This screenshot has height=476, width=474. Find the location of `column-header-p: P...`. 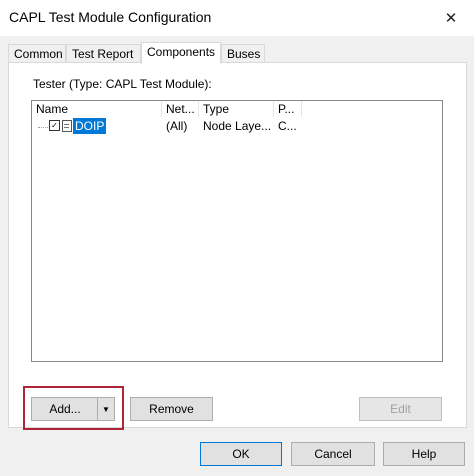

column-header-p: P... is located at coordinates (288, 109).